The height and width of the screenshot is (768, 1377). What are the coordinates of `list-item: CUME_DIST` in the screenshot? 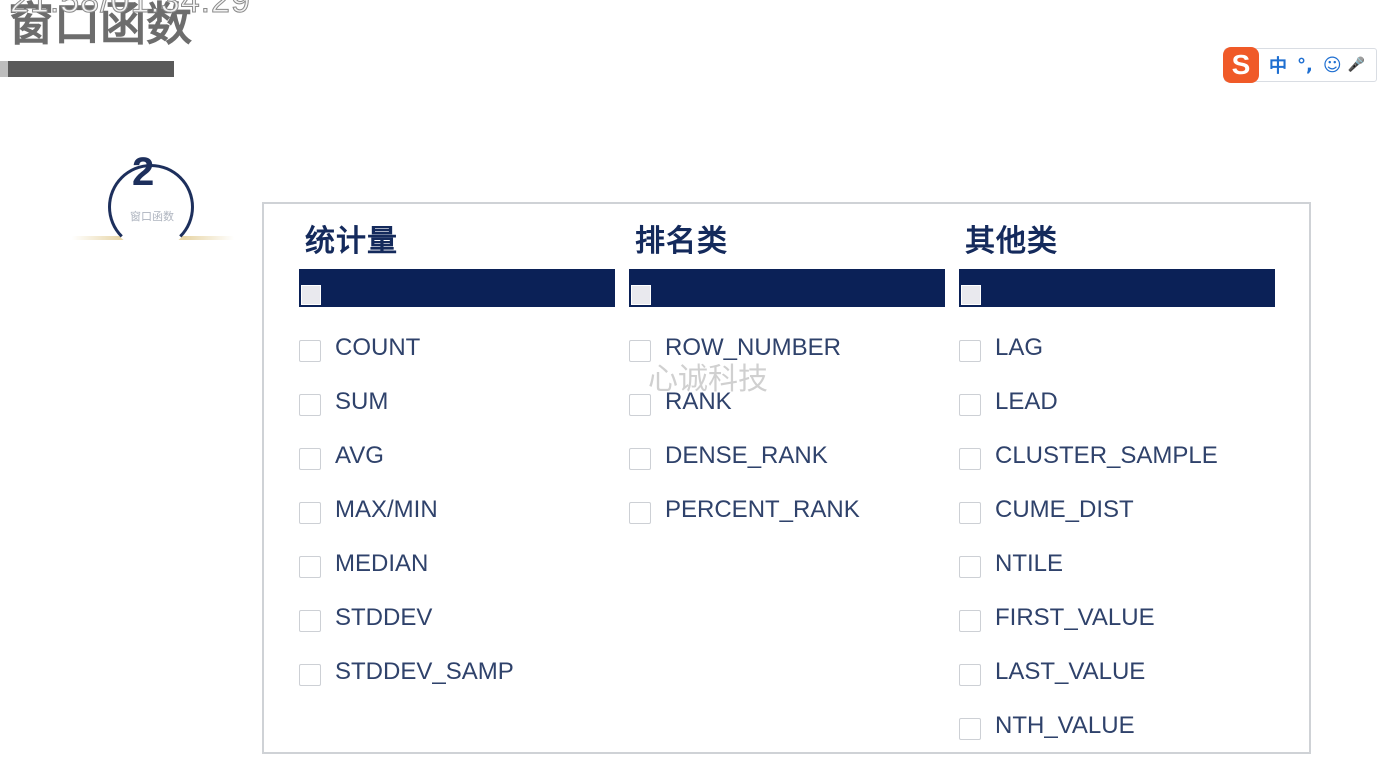 It's located at (1117, 523).